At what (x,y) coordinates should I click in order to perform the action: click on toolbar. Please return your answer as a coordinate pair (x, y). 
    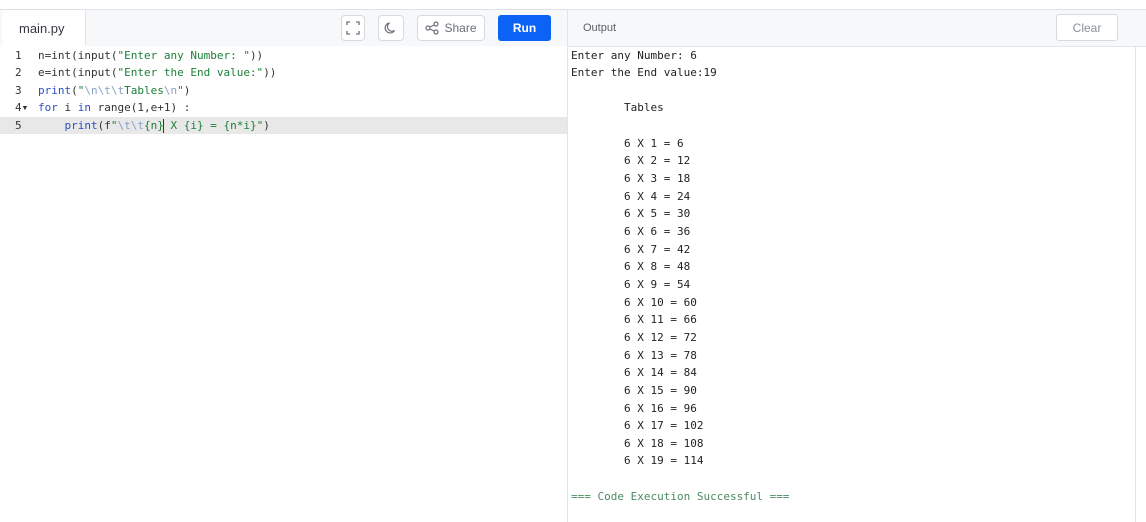
    Looking at the image, I should click on (573, 28).